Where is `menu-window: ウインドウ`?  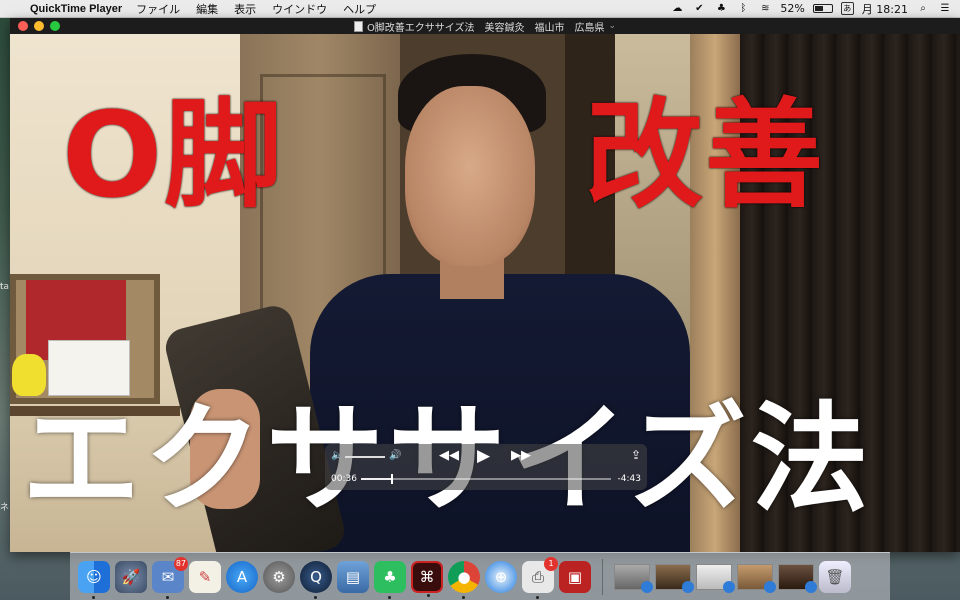
menu-window: ウインドウ is located at coordinates (299, 9).